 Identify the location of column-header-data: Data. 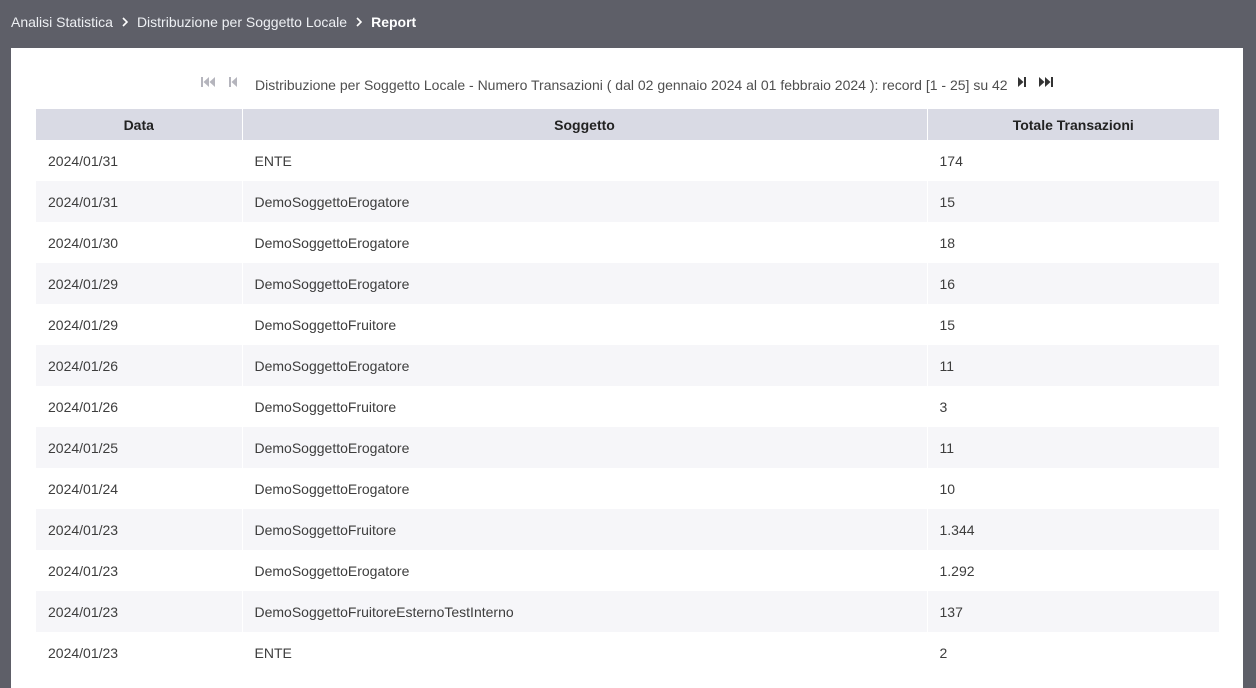
(139, 124).